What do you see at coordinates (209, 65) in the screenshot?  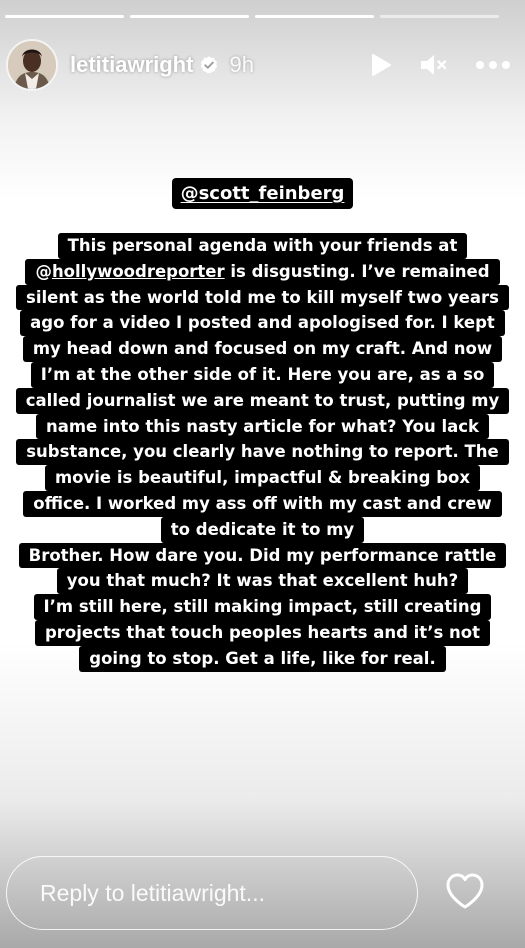 I see `verified-icon` at bounding box center [209, 65].